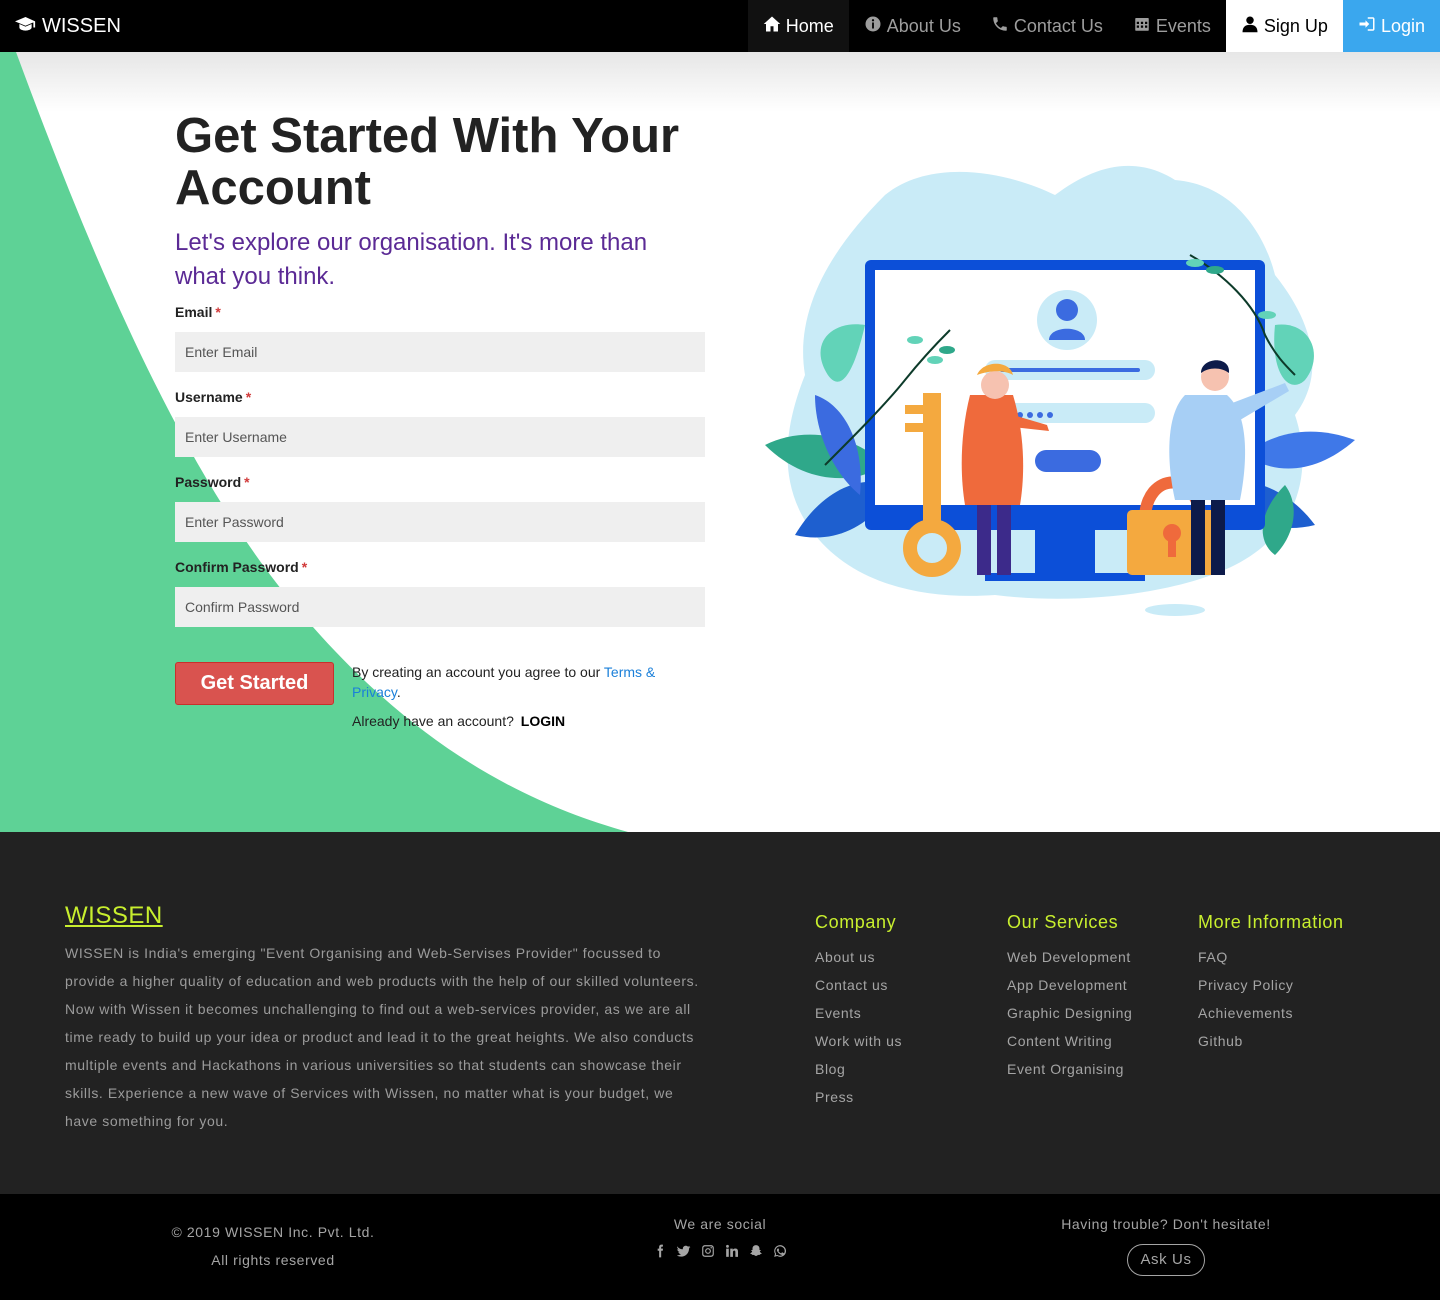 The image size is (1440, 1300). What do you see at coordinates (1271, 1013) in the screenshot?
I see `footer-link: Achievements` at bounding box center [1271, 1013].